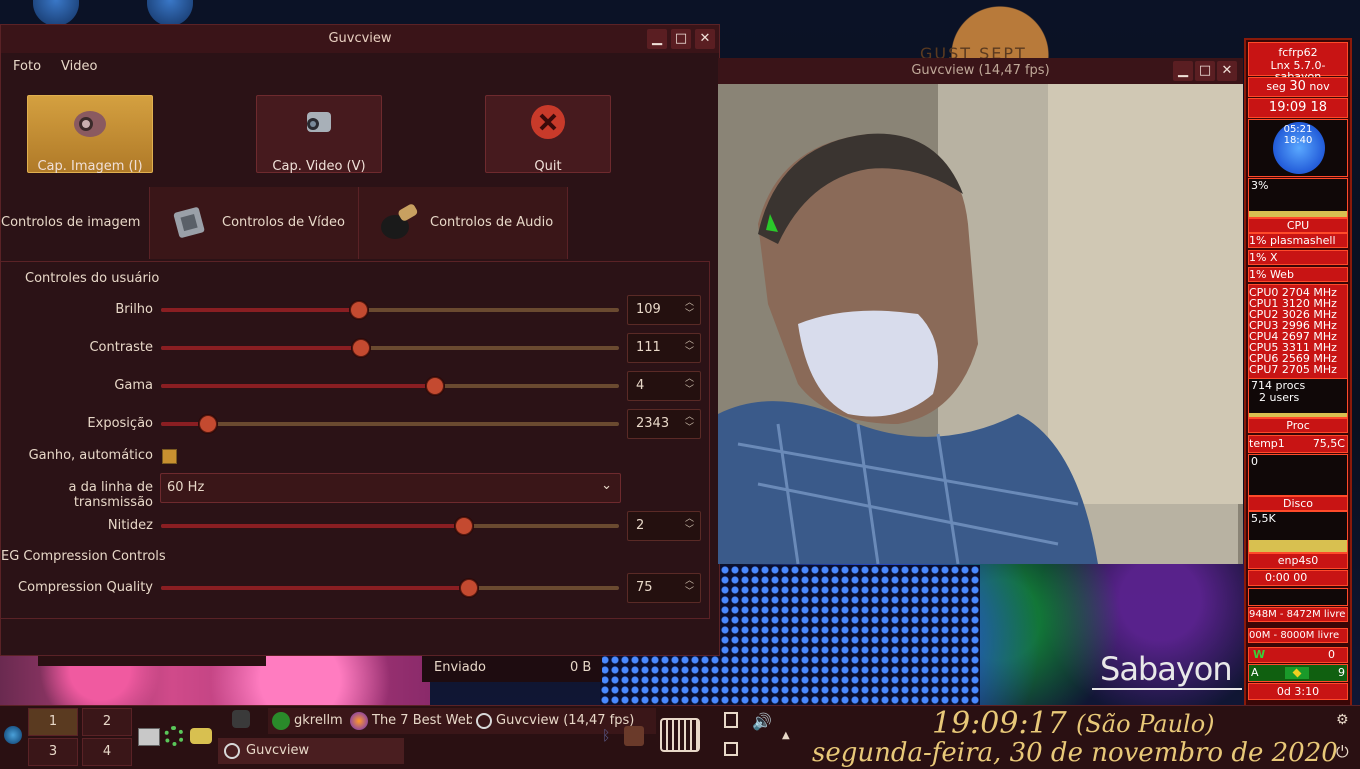  I want to click on workspace-label: 1, so click(53, 721).